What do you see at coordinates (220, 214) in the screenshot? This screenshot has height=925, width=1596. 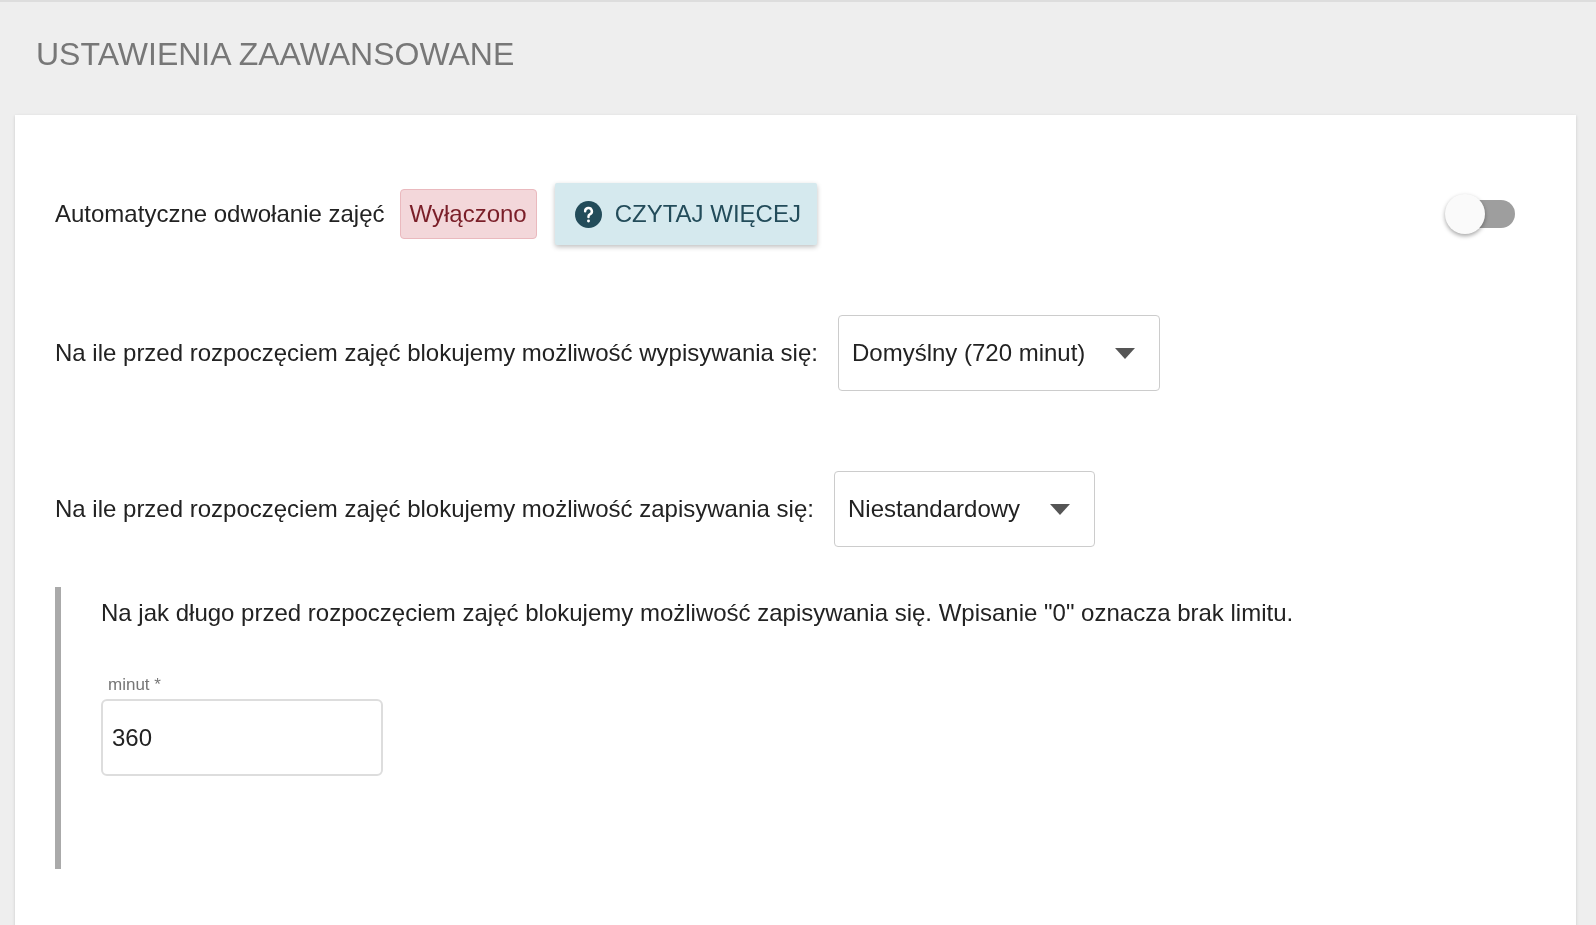 I see `setting-label: Automatyczne odwołanie zajęć` at bounding box center [220, 214].